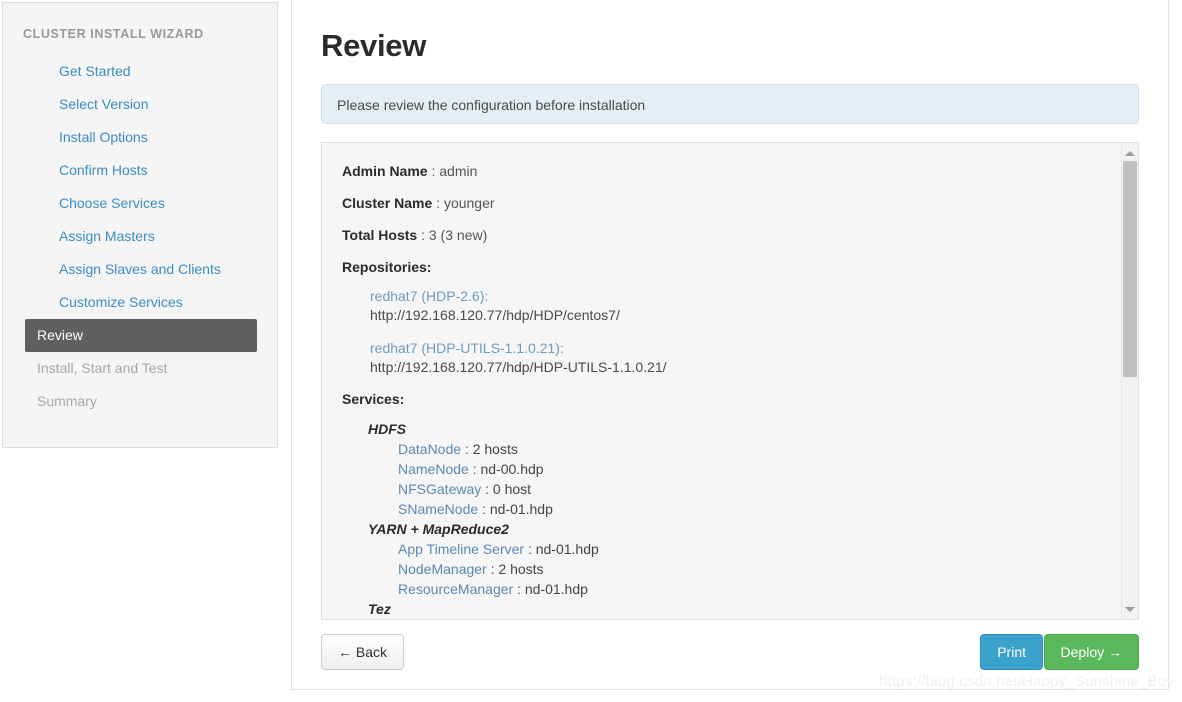  What do you see at coordinates (380, 235) in the screenshot?
I see `total-hosts-label: Total Hosts` at bounding box center [380, 235].